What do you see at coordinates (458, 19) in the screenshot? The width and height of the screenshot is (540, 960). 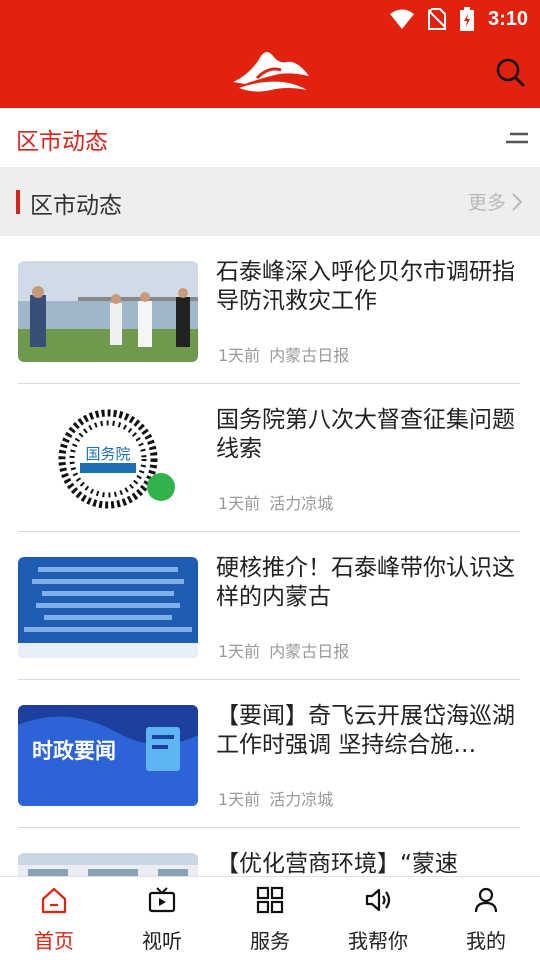 I see `status-bar: 3:10` at bounding box center [458, 19].